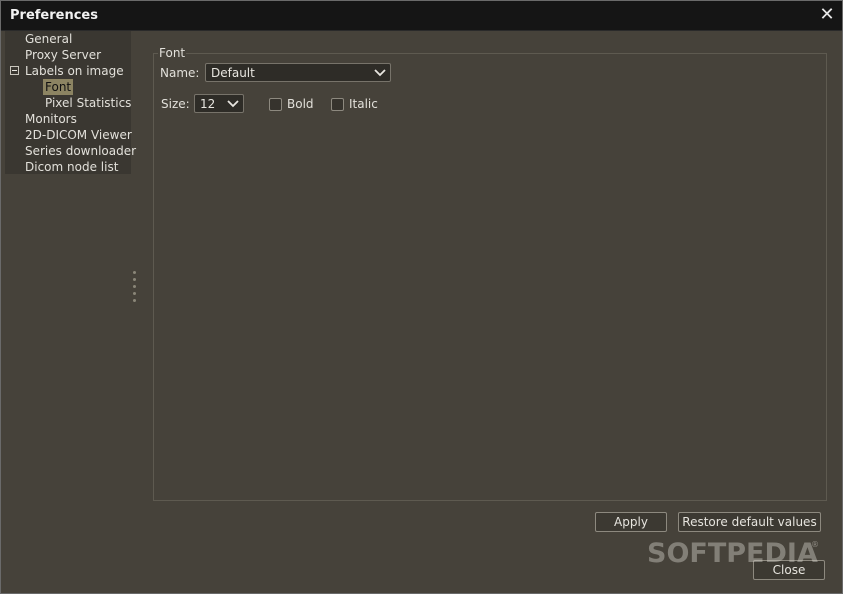  I want to click on font-size-value: 12, so click(208, 104).